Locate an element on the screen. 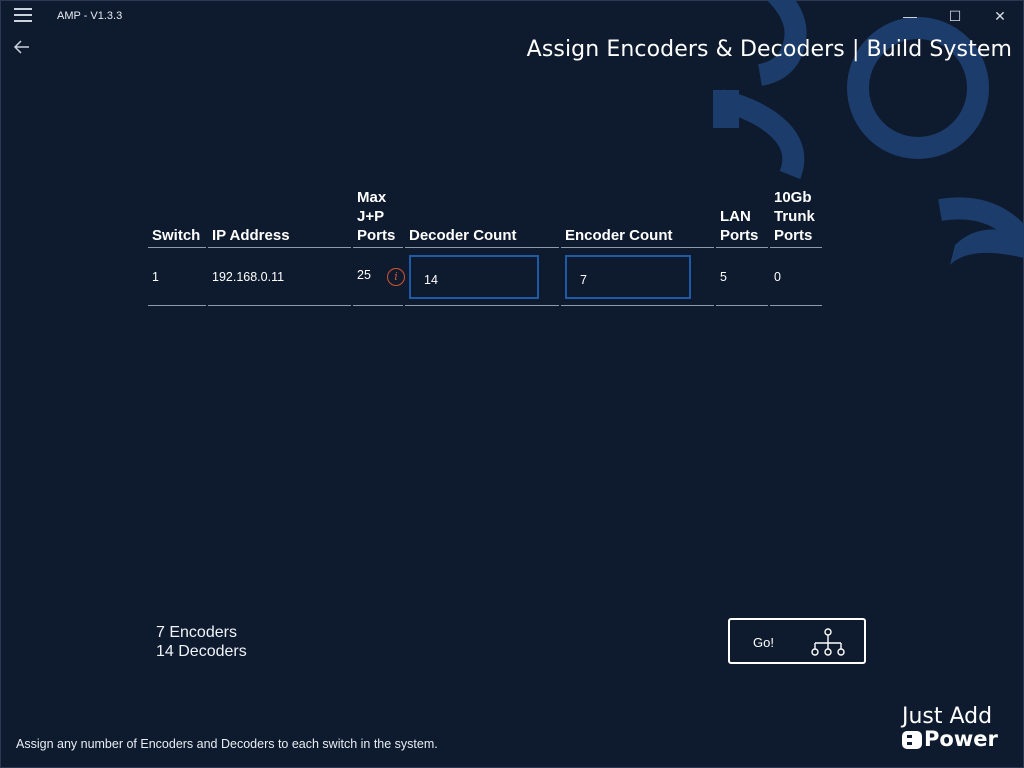 The width and height of the screenshot is (1024, 768). cell-lan-ports: 5 is located at coordinates (742, 277).